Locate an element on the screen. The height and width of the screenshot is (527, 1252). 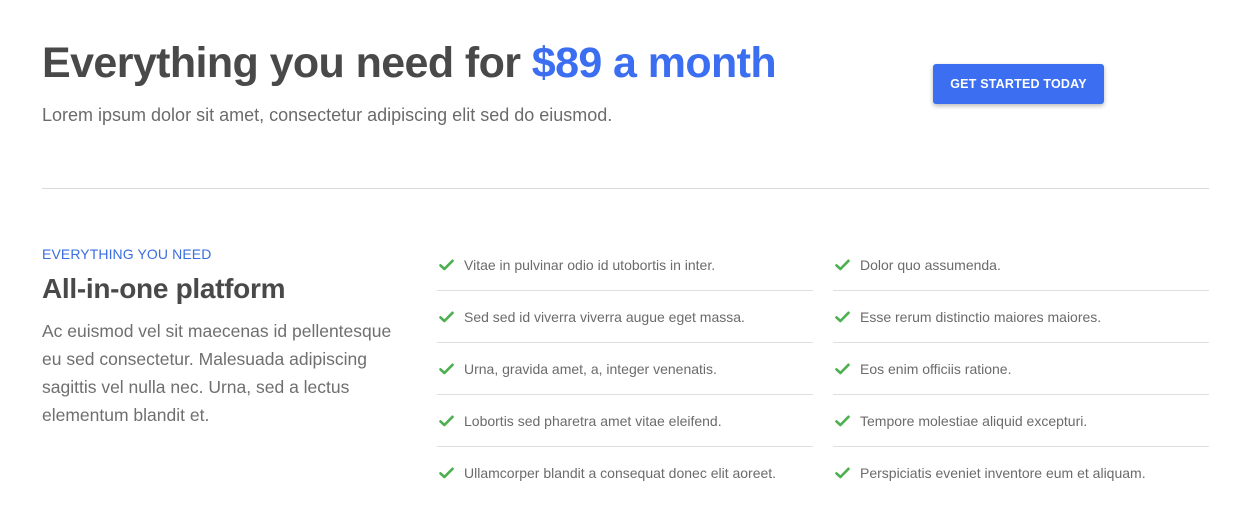
feature-item: Eos enim officiis ratione. is located at coordinates (1021, 369).